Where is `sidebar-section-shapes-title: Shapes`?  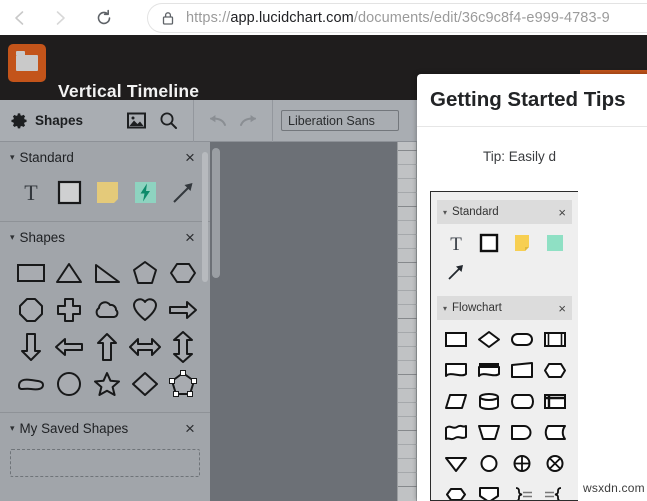
sidebar-section-shapes-title: Shapes is located at coordinates (42, 237).